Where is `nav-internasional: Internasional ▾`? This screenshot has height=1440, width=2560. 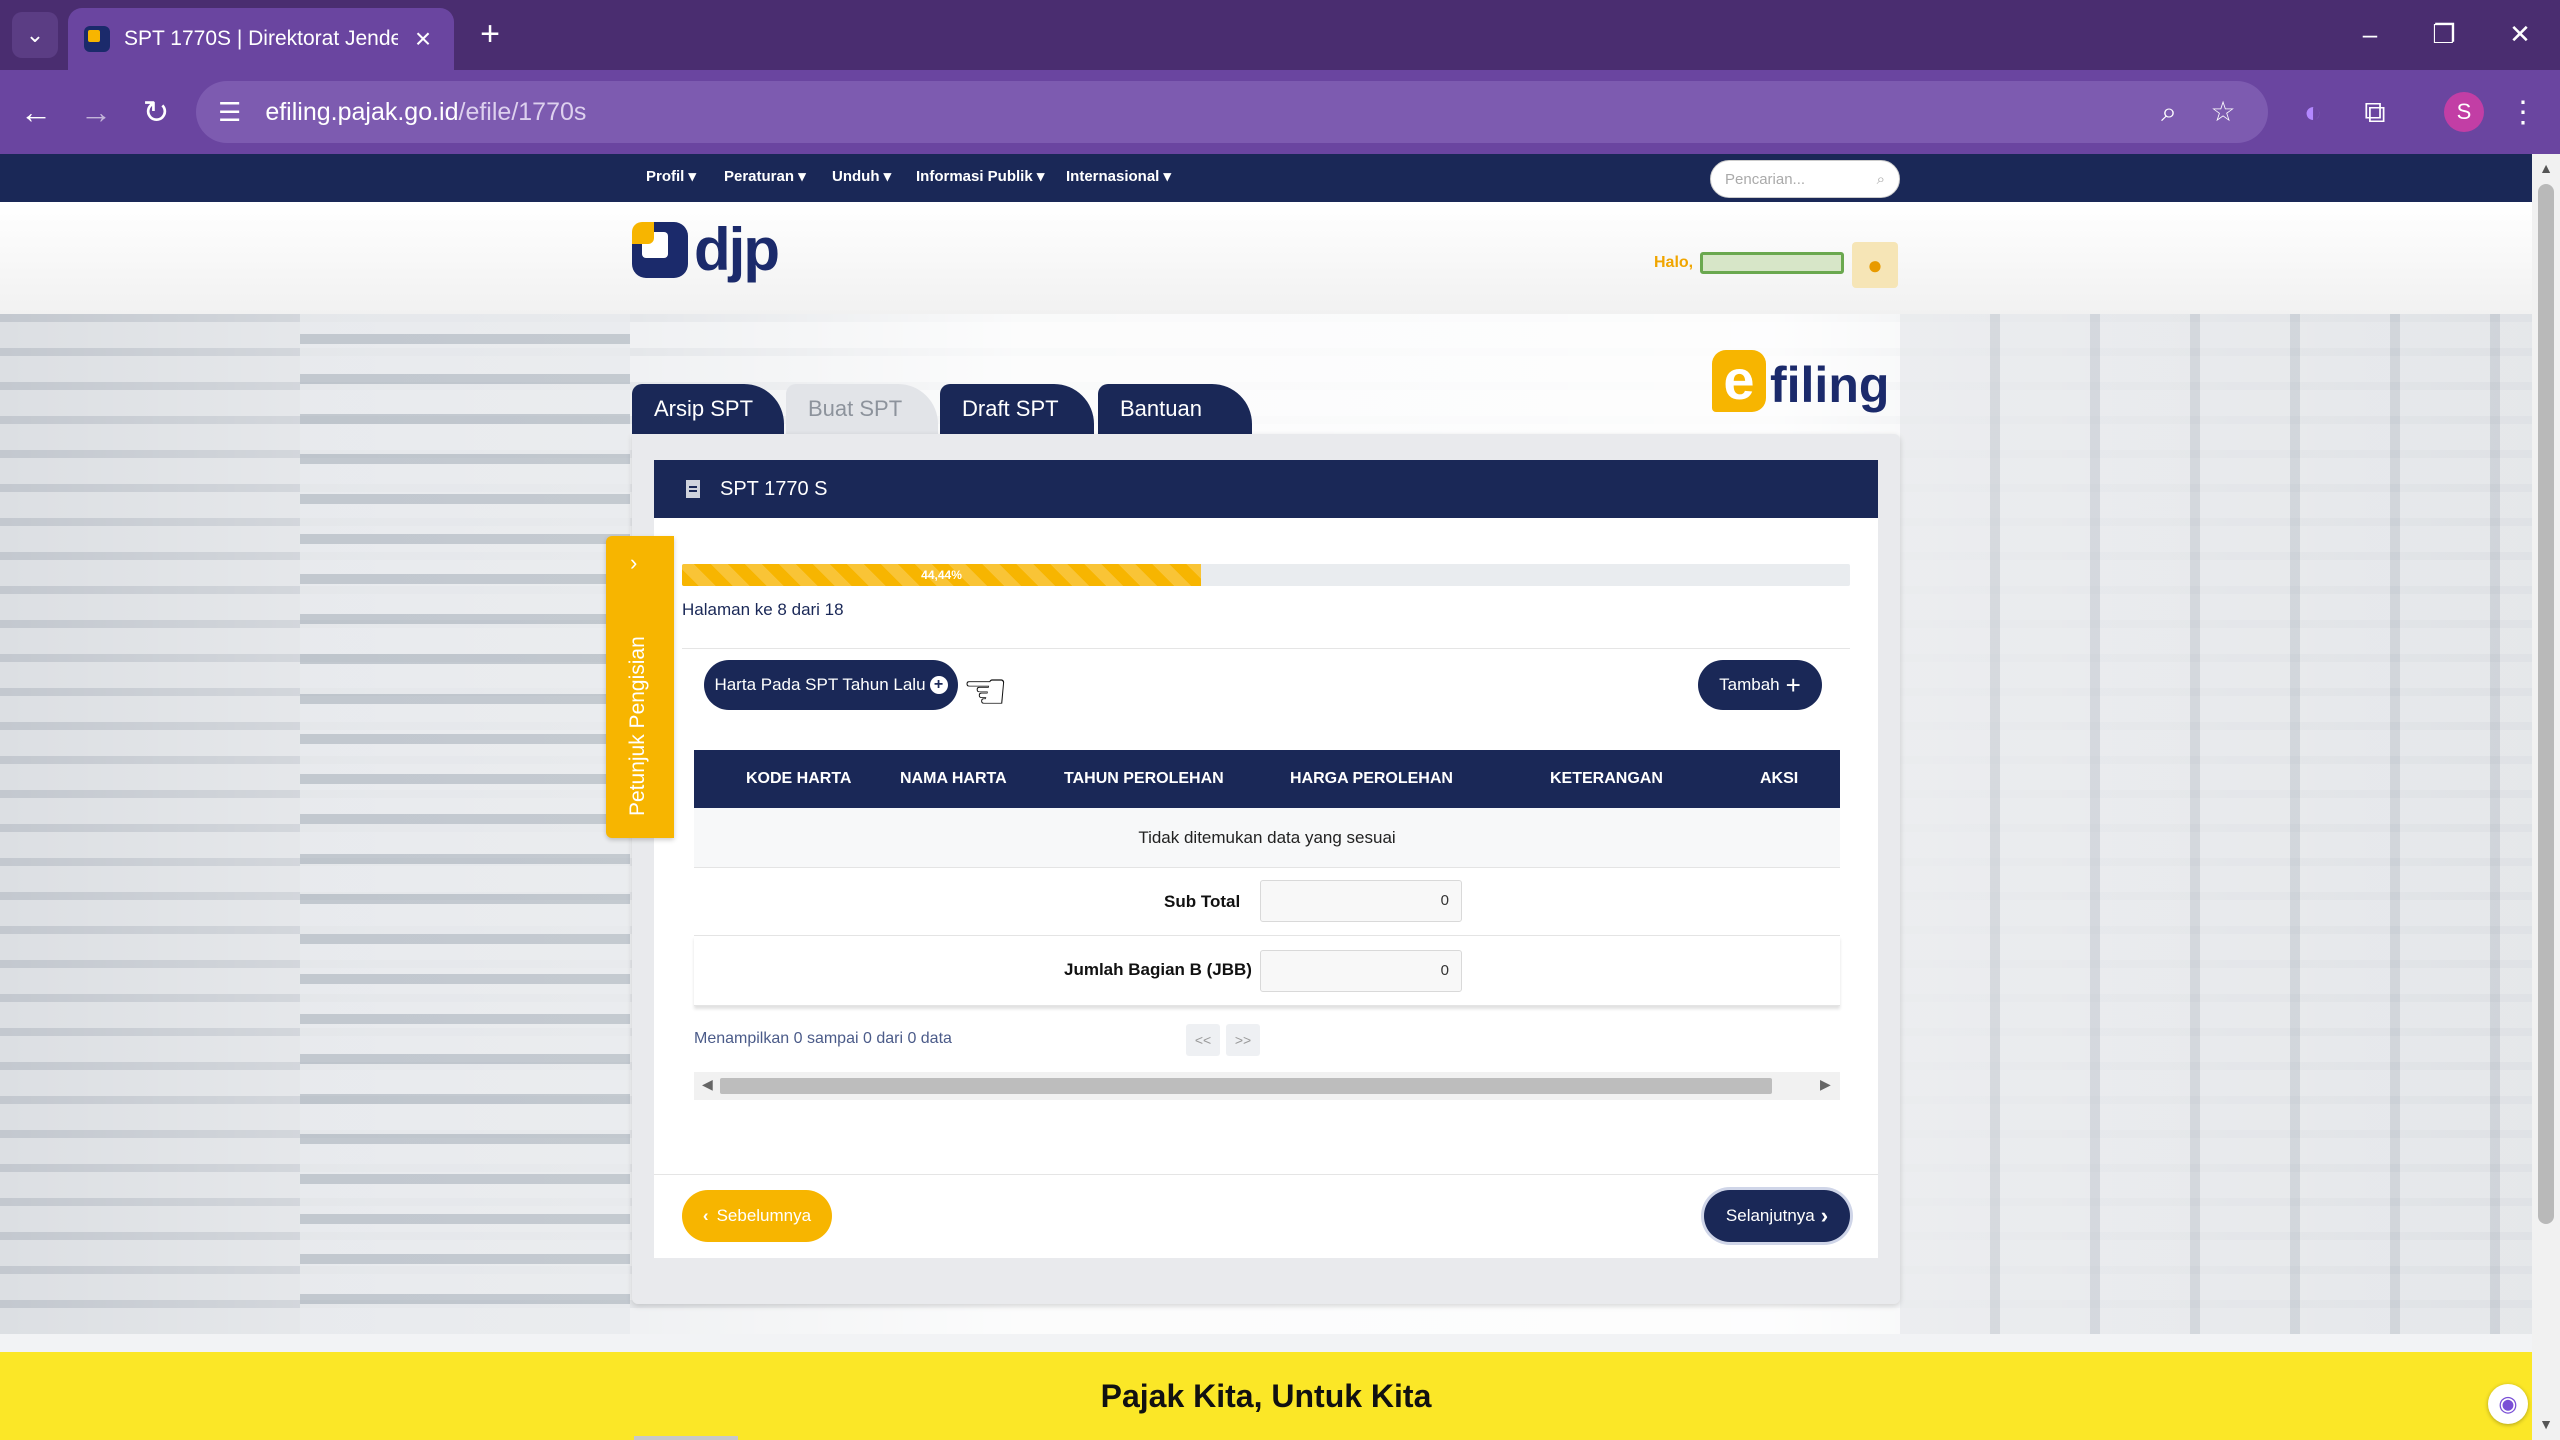
nav-internasional: Internasional ▾ is located at coordinates (1118, 176).